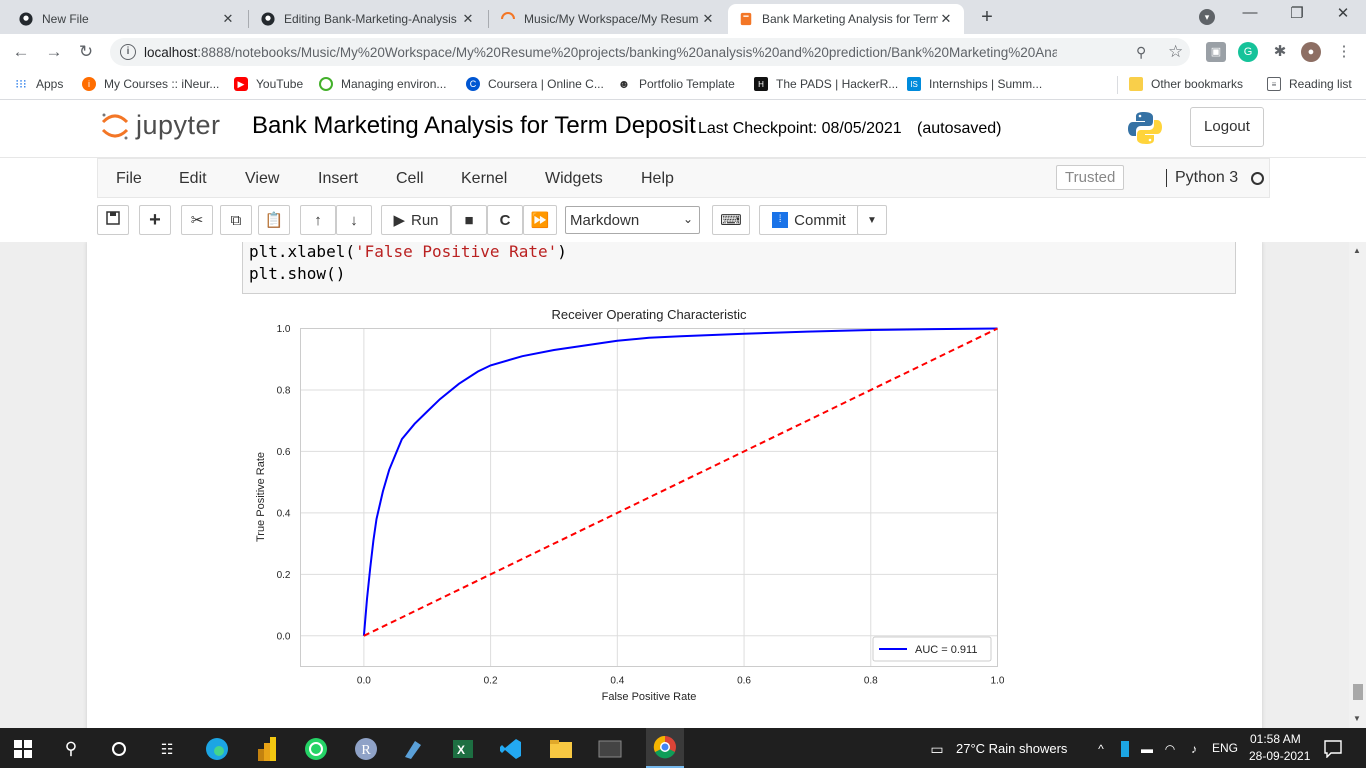 This screenshot has width=1366, height=768. What do you see at coordinates (71, 749) in the screenshot?
I see `search-icon: ⚲` at bounding box center [71, 749].